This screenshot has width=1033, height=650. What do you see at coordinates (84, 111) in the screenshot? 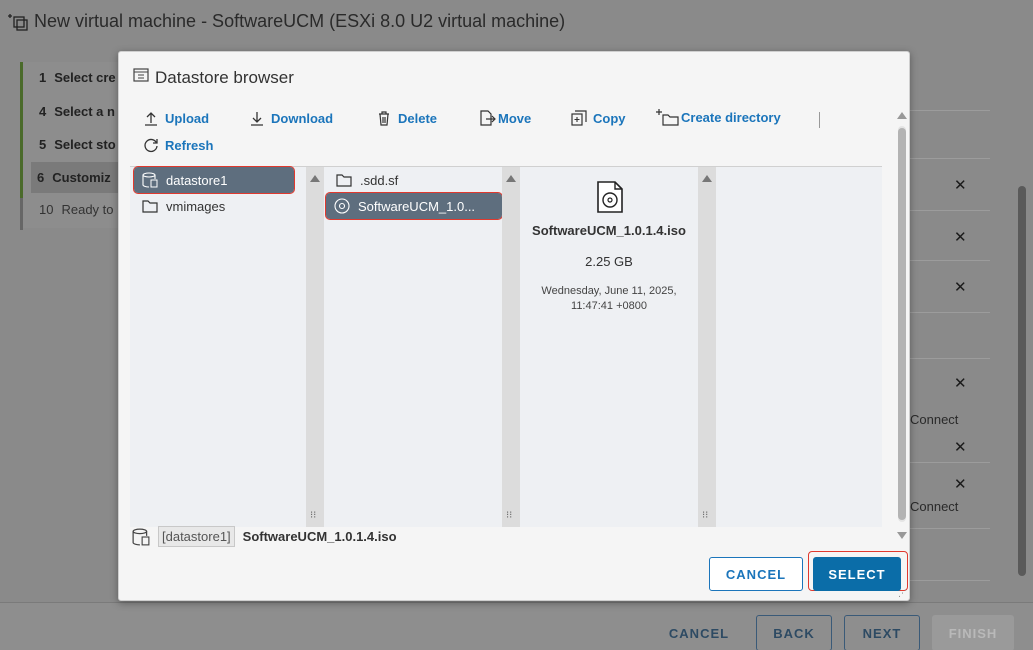
I see `step-label: Select a n` at bounding box center [84, 111].